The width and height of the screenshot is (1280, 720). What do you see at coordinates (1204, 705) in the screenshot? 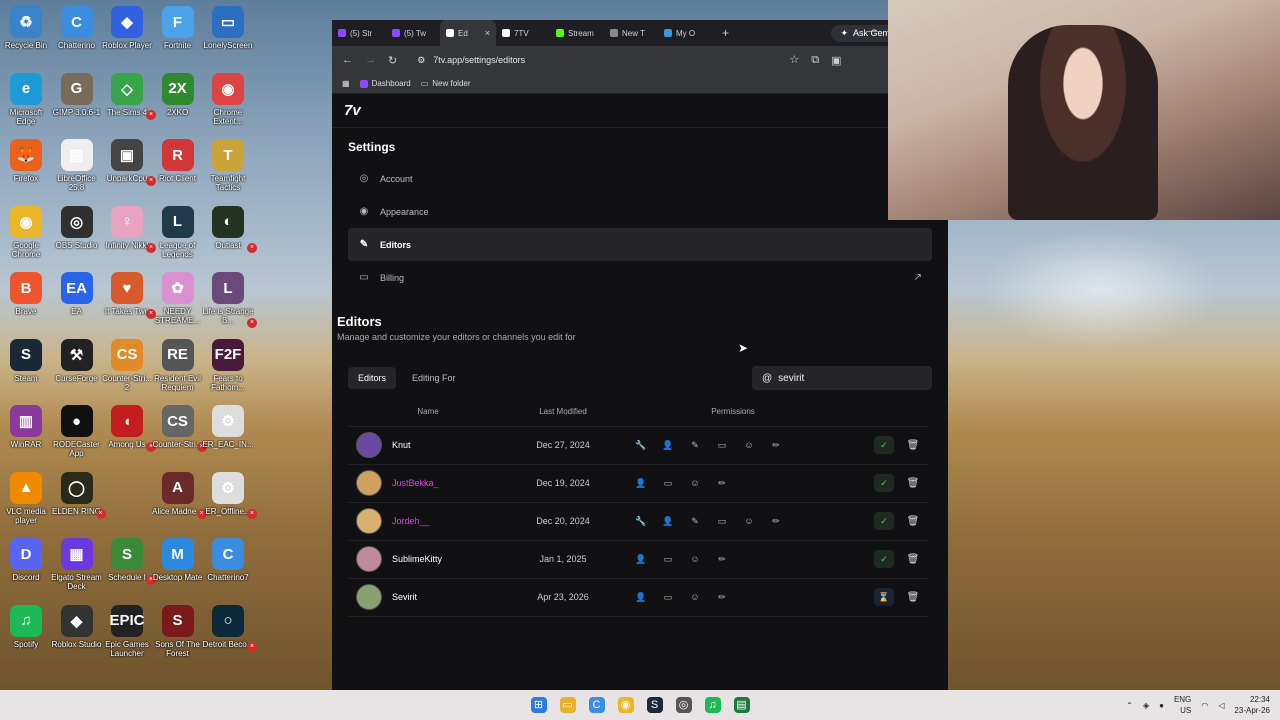
I see `wifi-icon: ◠` at bounding box center [1204, 705].